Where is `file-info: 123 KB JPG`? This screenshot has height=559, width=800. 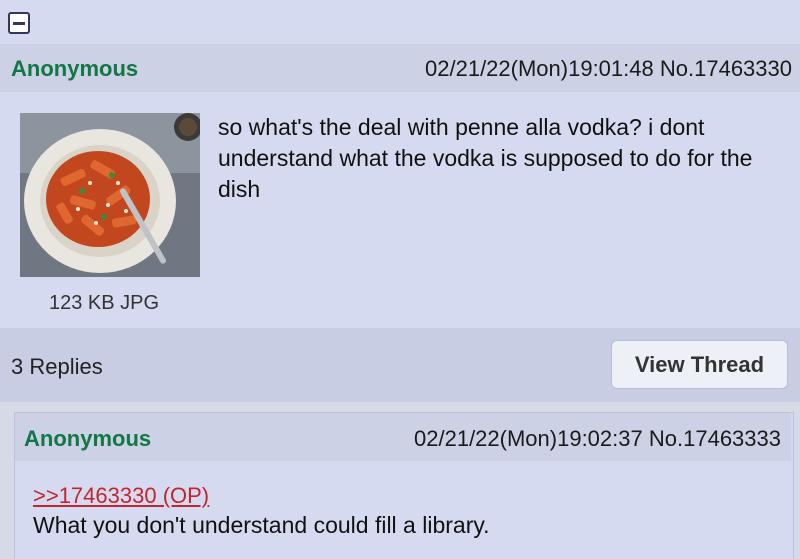 file-info: 123 KB JPG is located at coordinates (104, 303).